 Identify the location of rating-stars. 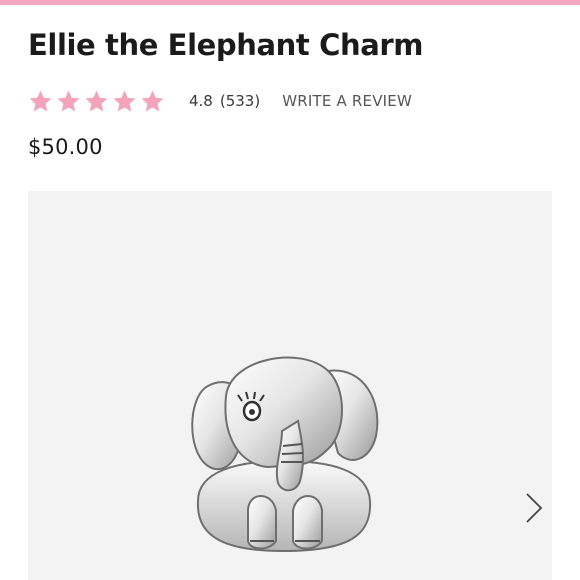
(96, 101).